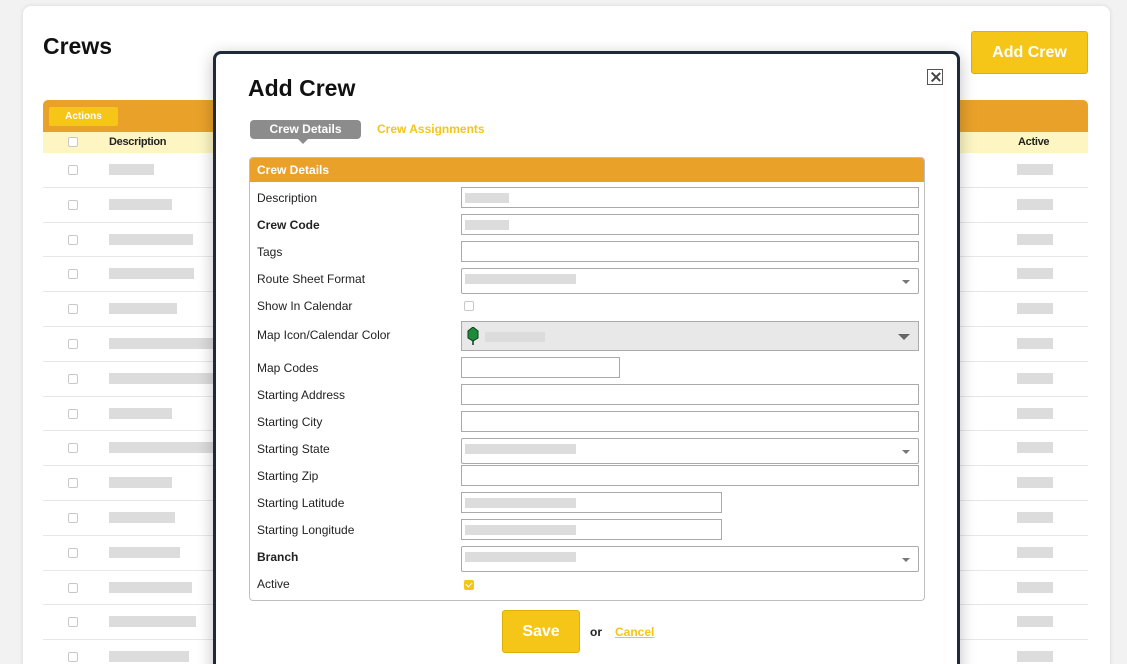 This screenshot has width=1127, height=664. What do you see at coordinates (690, 251) in the screenshot?
I see `tags-input` at bounding box center [690, 251].